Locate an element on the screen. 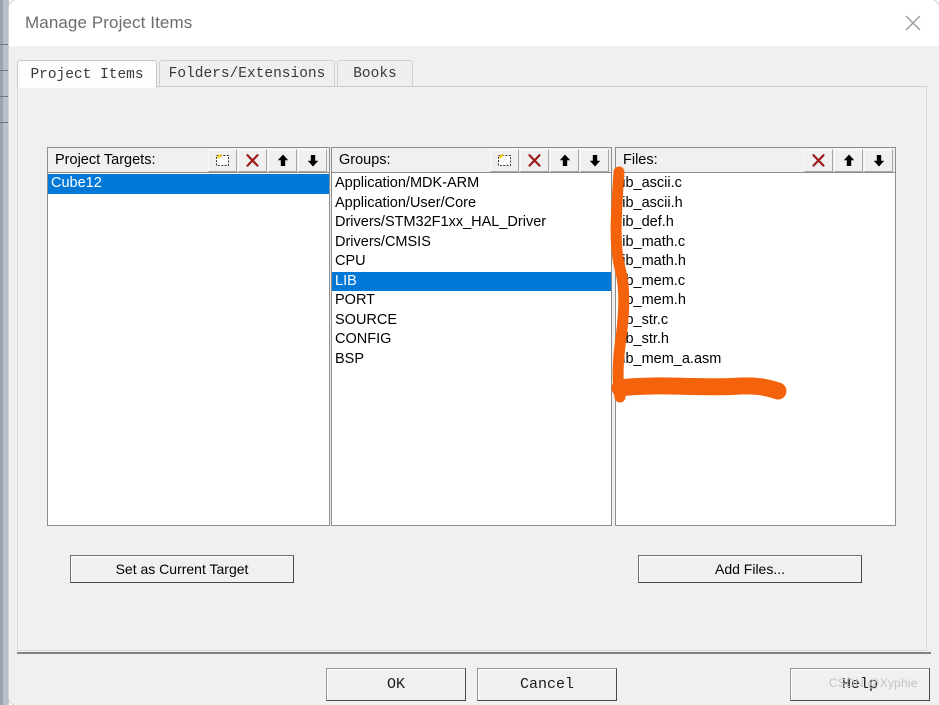 The width and height of the screenshot is (939, 705). groups-item-label: CPU is located at coordinates (350, 261).